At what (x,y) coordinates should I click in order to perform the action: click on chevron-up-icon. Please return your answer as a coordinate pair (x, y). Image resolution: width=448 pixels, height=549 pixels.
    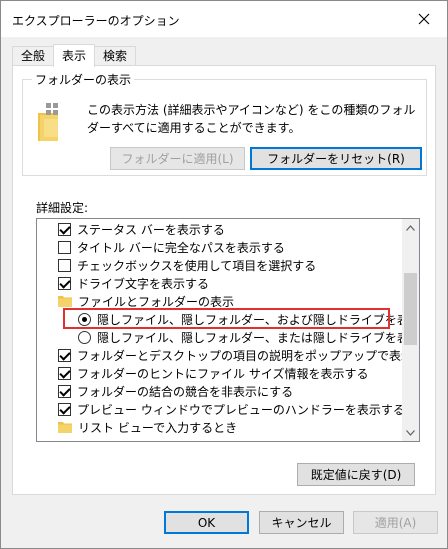
    Looking at the image, I should click on (410, 227).